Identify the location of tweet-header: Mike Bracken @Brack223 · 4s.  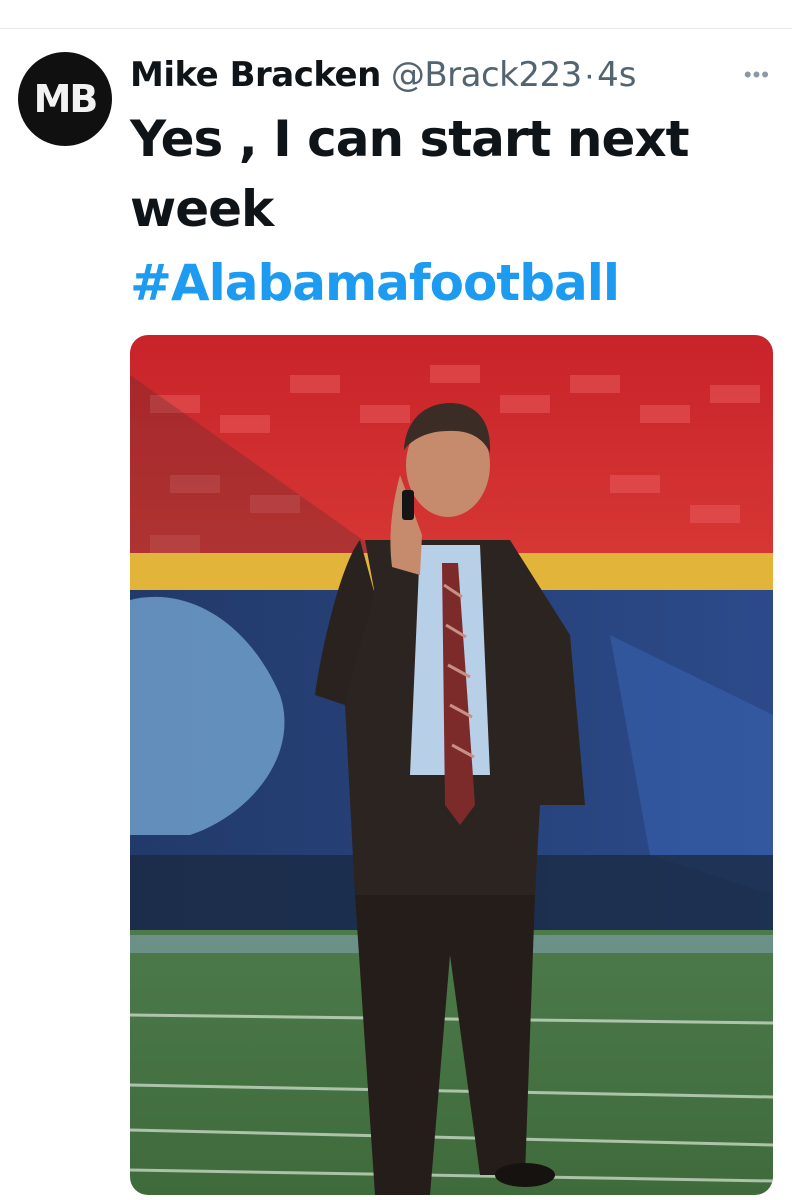
(451, 75).